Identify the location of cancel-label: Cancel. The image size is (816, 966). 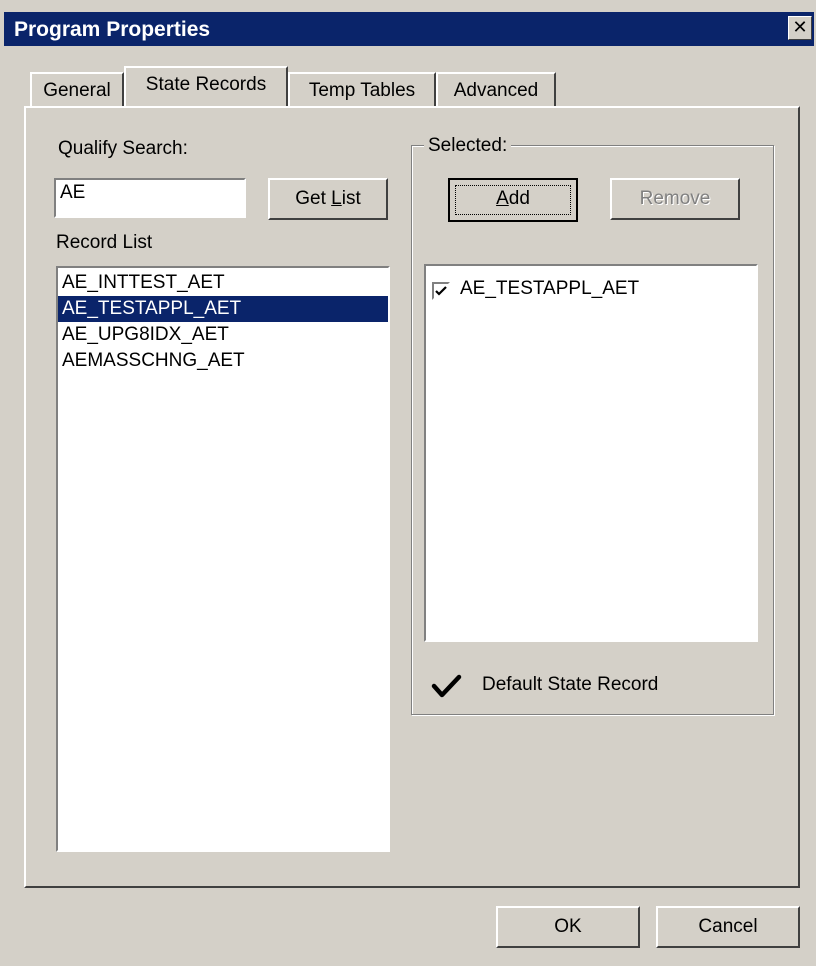
(728, 926).